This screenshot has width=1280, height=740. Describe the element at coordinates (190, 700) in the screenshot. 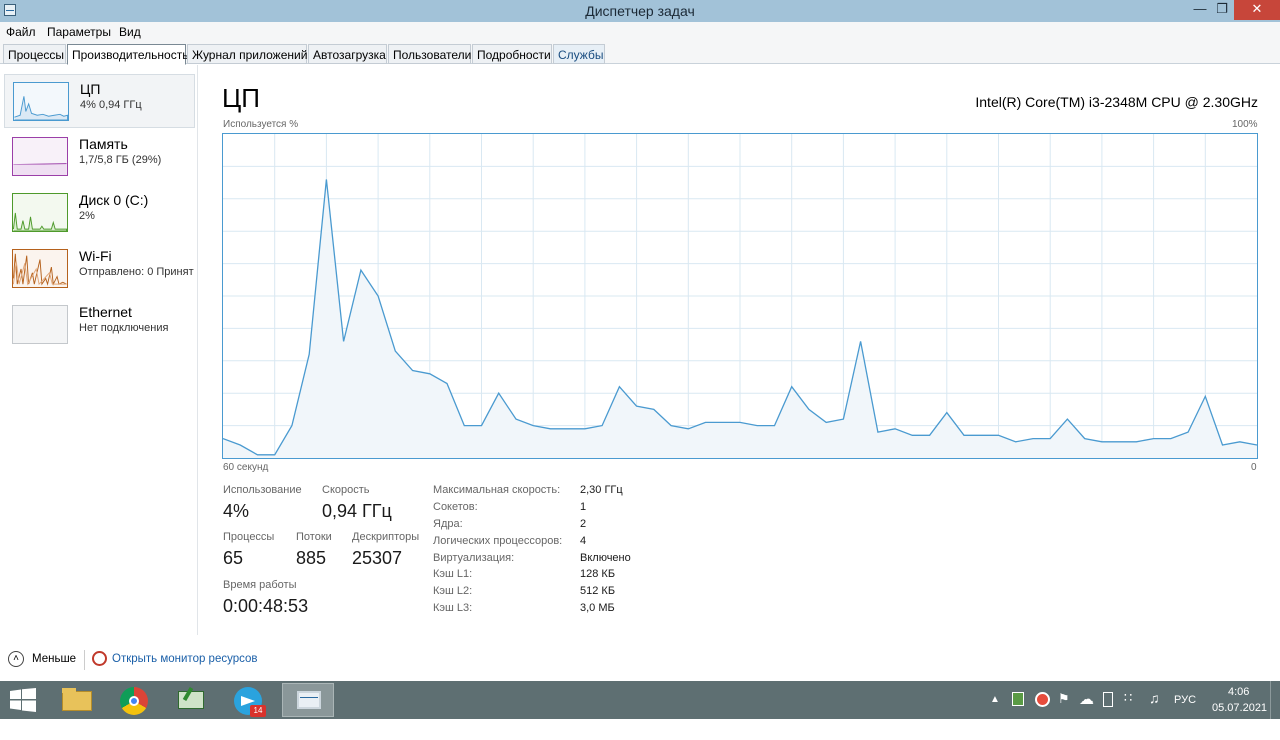

I see `app-monitor-icon` at that location.